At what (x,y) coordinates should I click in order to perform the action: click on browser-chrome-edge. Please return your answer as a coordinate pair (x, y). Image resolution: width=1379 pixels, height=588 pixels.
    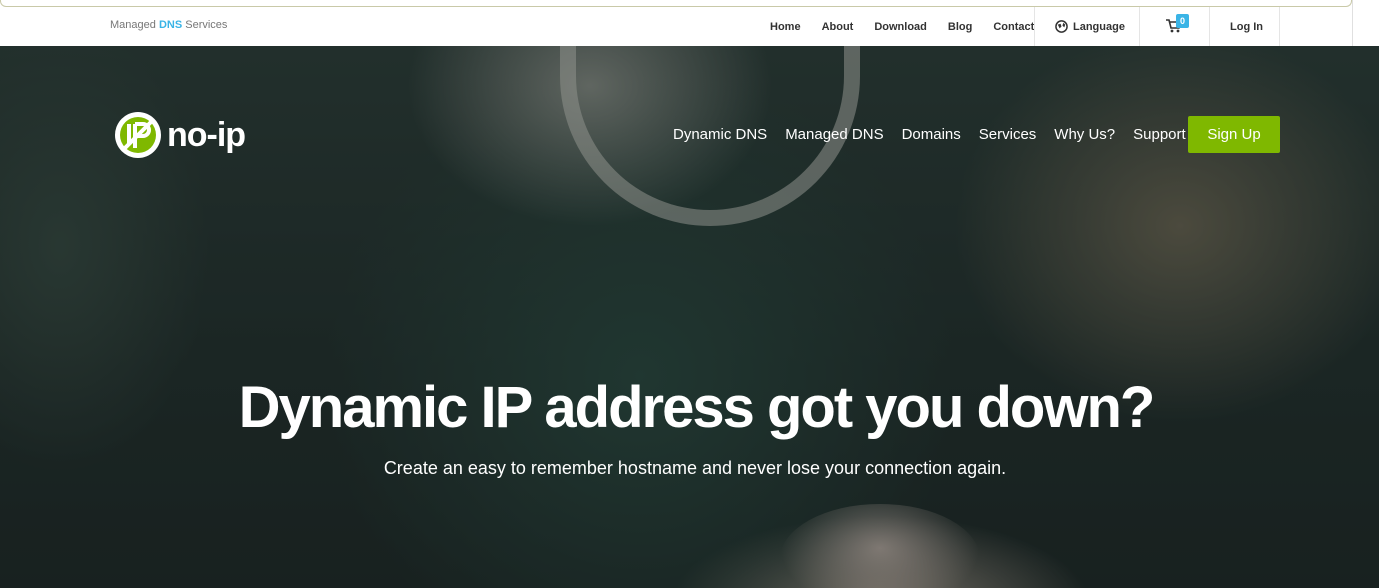
    Looking at the image, I should click on (676, 3).